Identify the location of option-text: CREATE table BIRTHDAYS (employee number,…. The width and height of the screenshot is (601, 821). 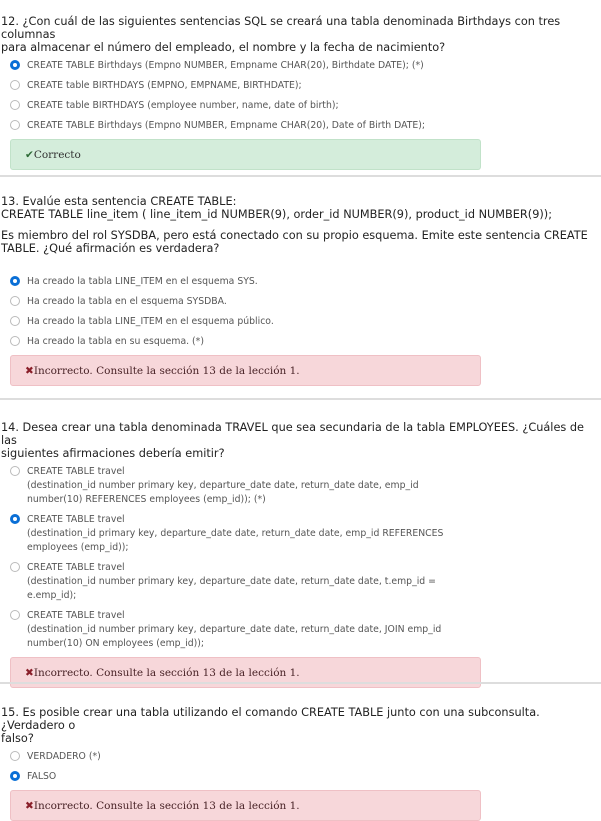
(183, 106).